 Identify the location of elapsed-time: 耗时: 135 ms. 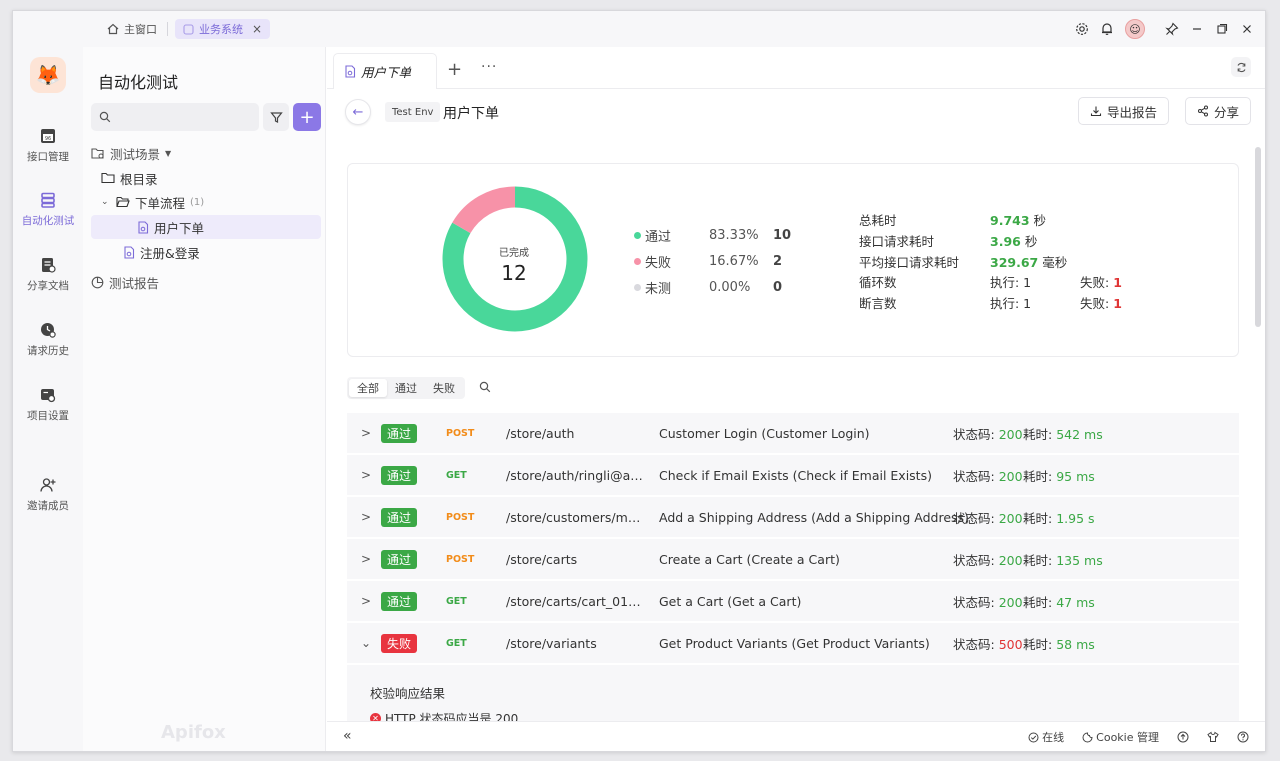
(1063, 559).